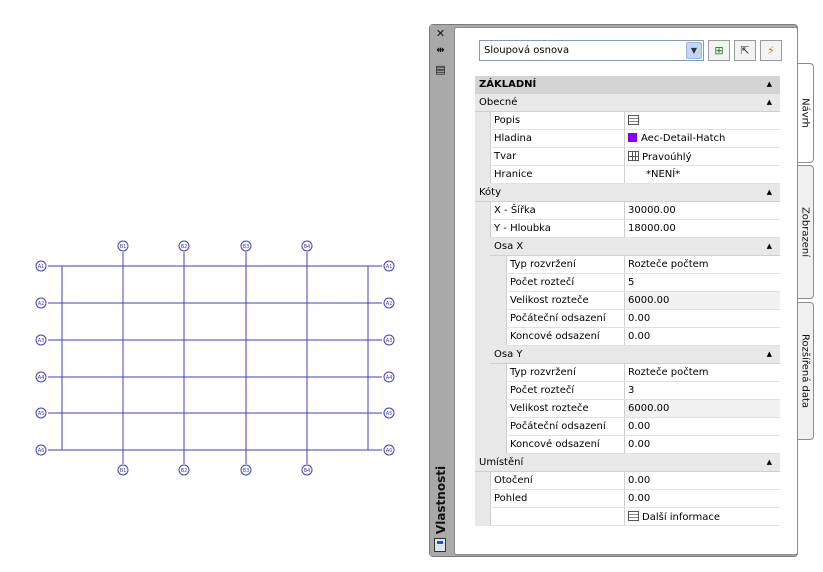  What do you see at coordinates (440, 70) in the screenshot?
I see `properties-menu-icon: ▤` at bounding box center [440, 70].